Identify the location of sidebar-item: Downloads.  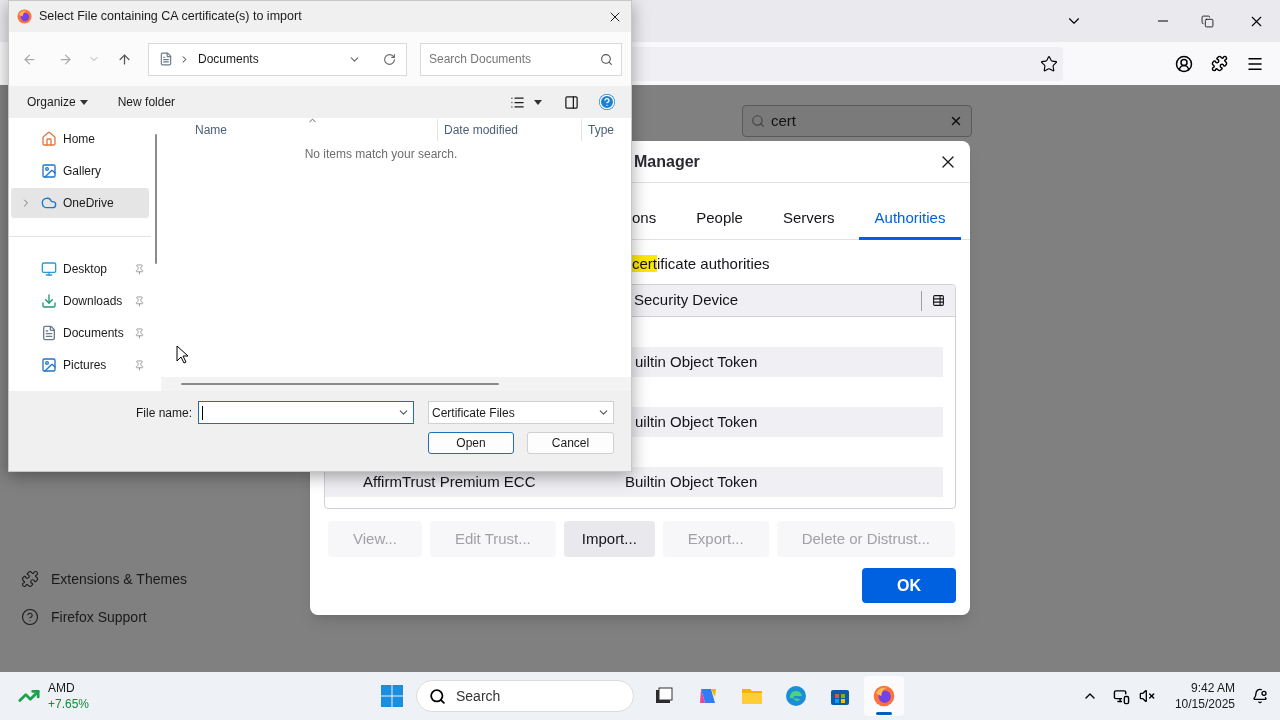
(80, 301).